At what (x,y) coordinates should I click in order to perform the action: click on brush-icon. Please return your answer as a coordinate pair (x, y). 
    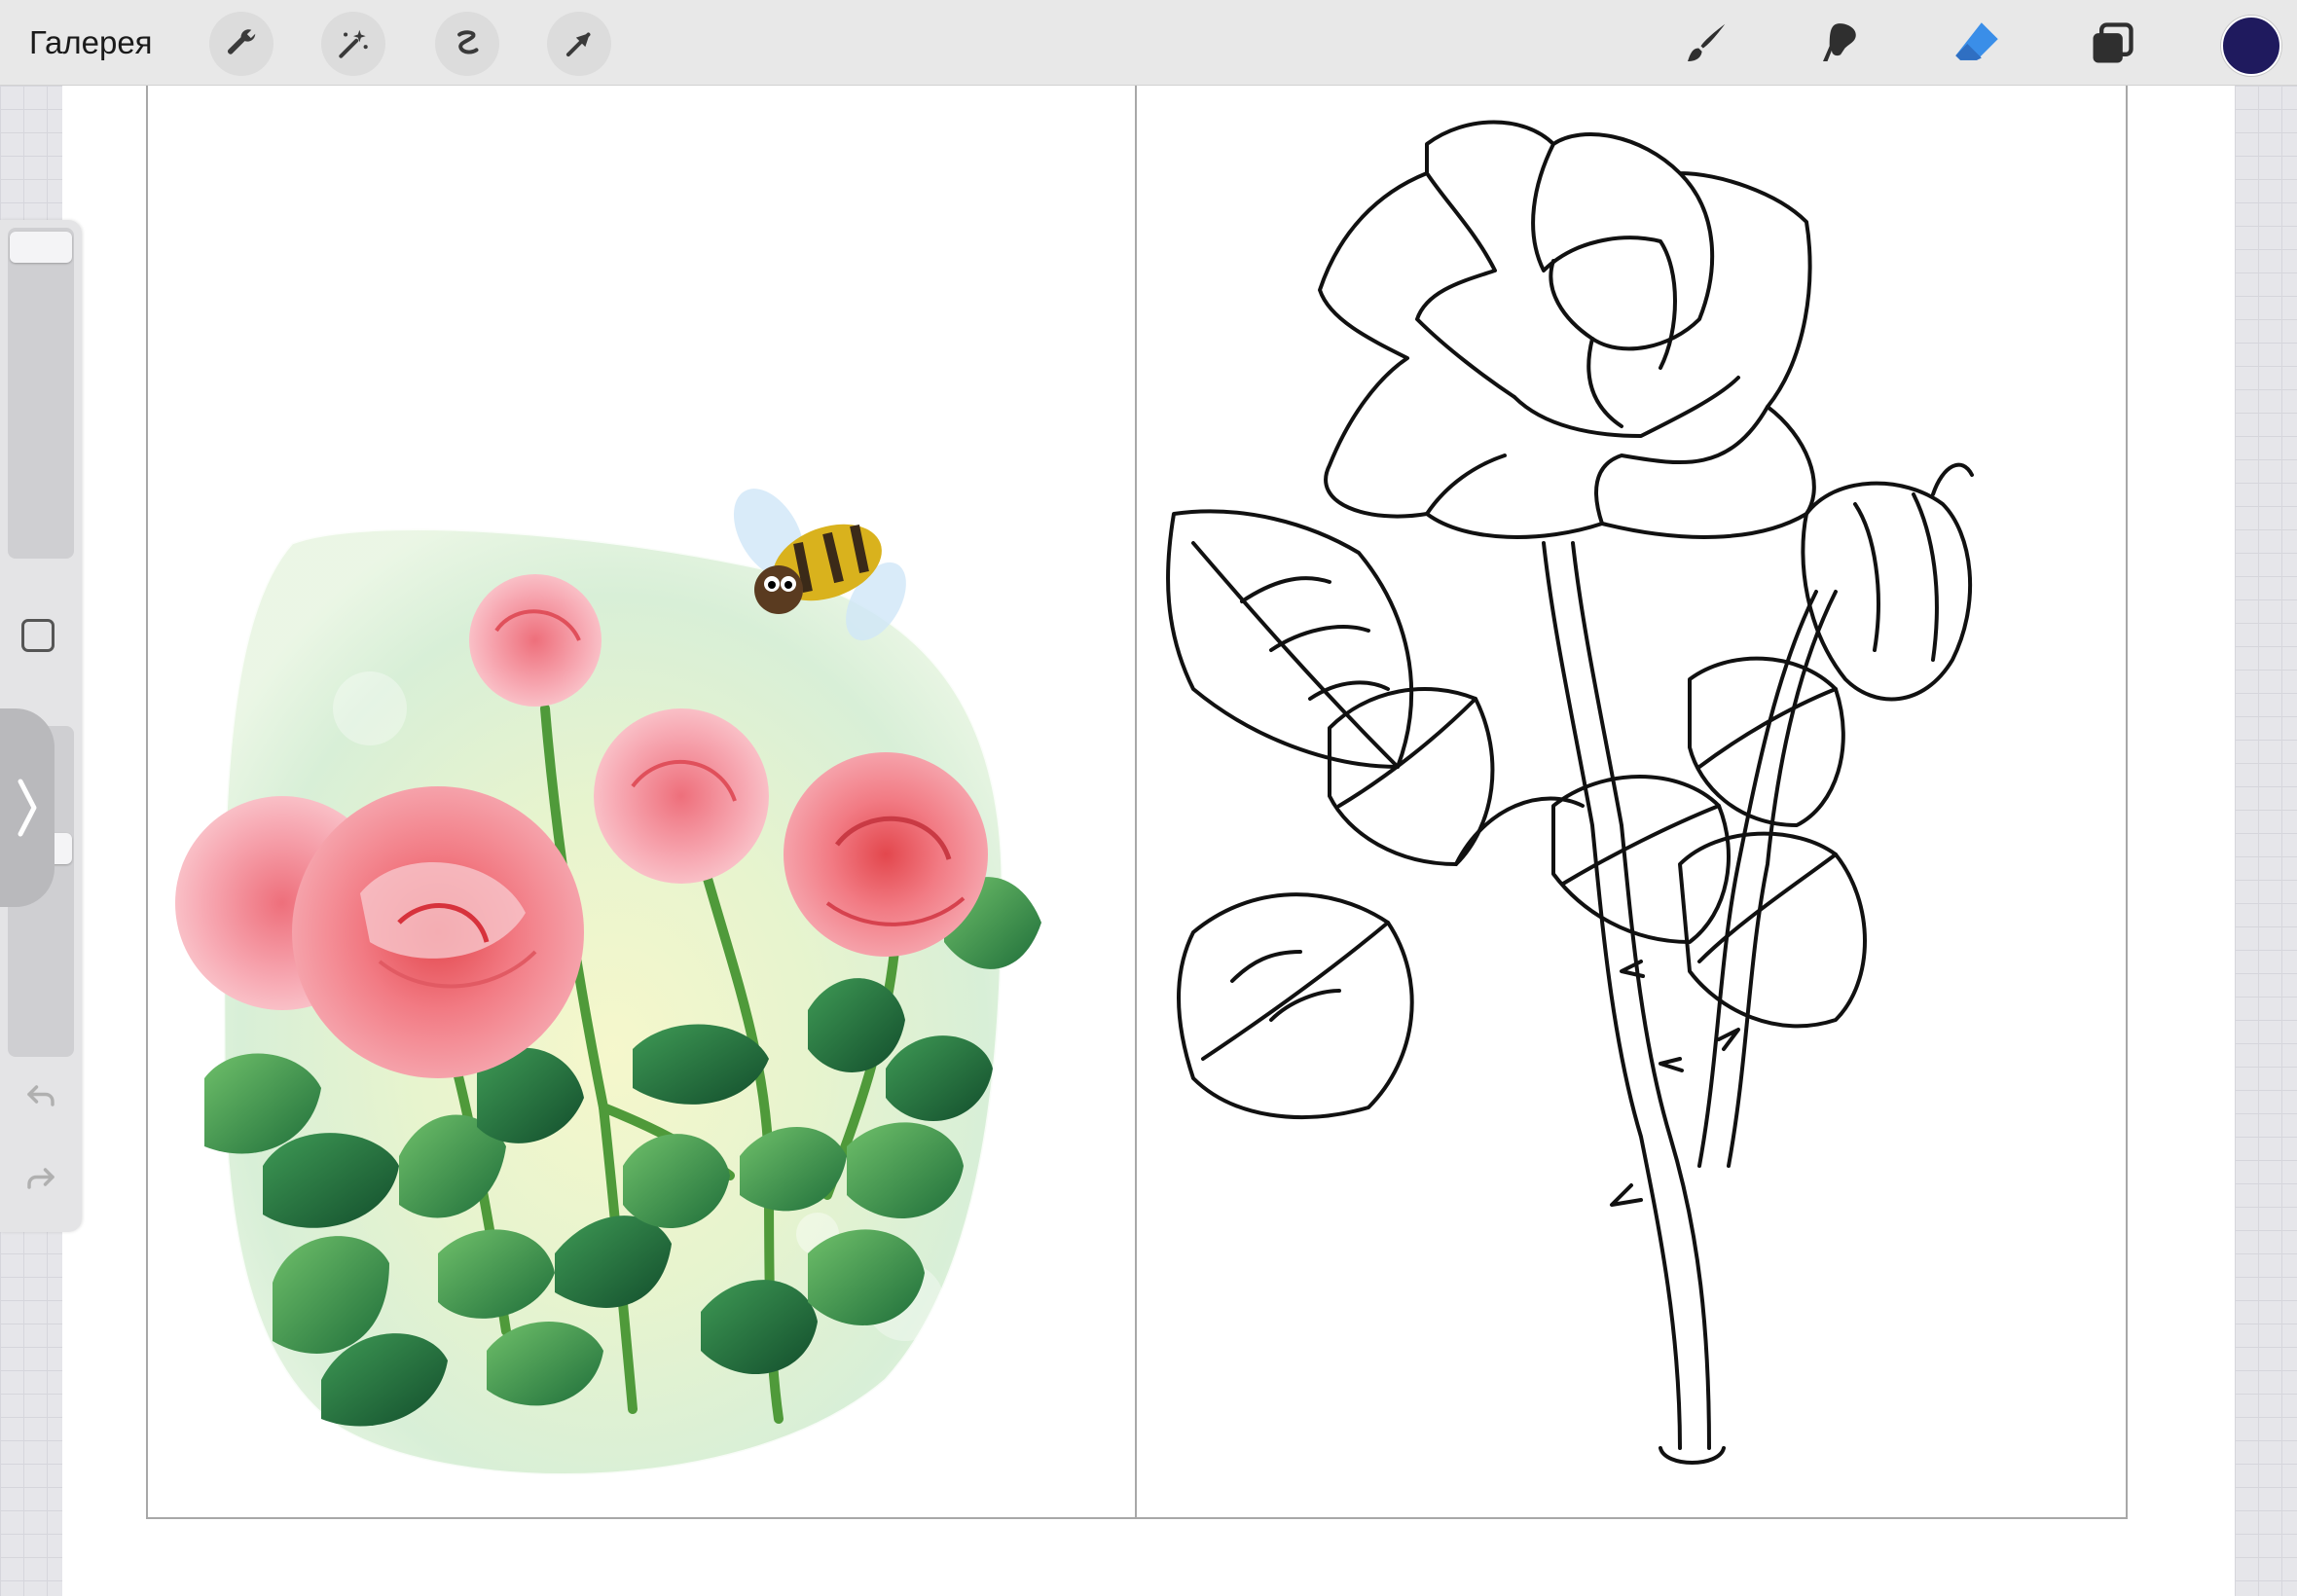
    Looking at the image, I should click on (1707, 42).